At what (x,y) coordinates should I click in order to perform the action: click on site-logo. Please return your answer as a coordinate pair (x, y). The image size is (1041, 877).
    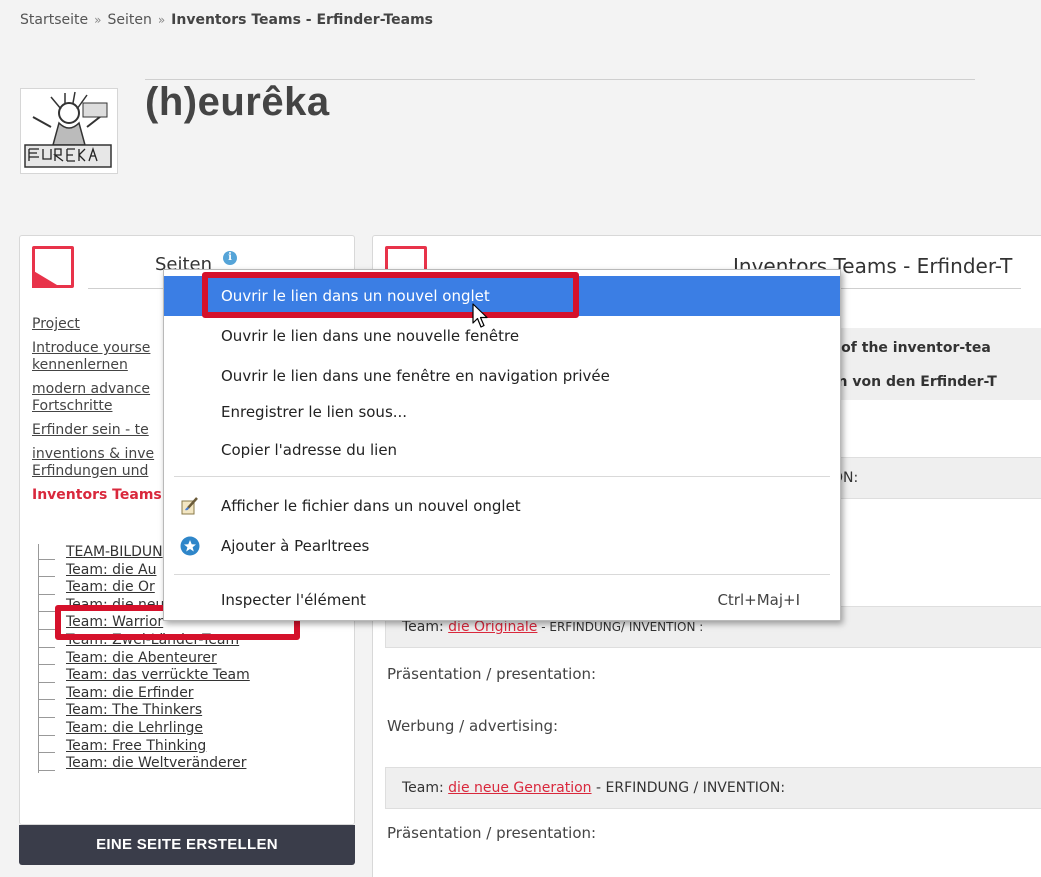
    Looking at the image, I should click on (69, 131).